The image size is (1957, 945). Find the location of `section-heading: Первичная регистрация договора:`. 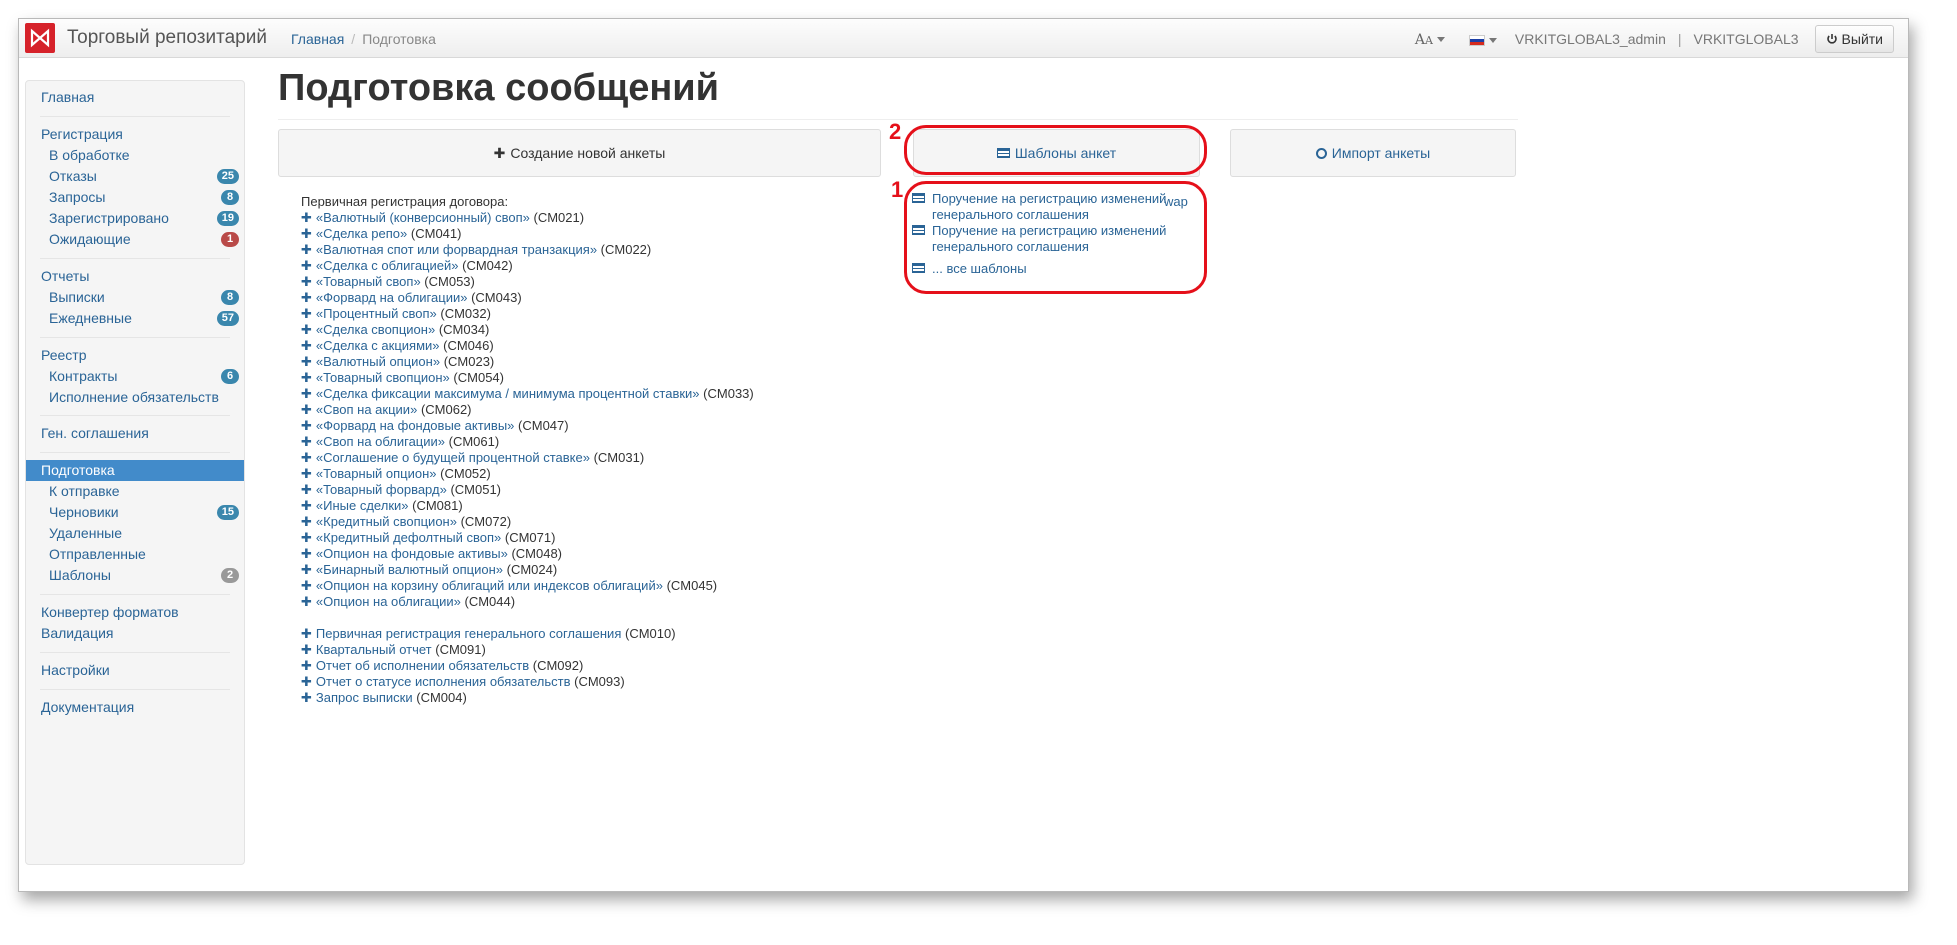

section-heading: Первичная регистрация договора: is located at coordinates (405, 201).